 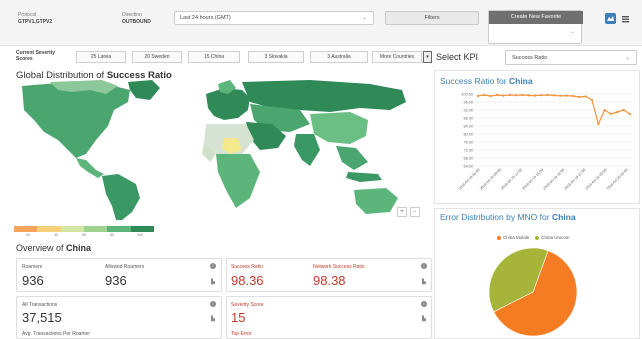 I want to click on zoom-out-button: -, so click(x=415, y=212).